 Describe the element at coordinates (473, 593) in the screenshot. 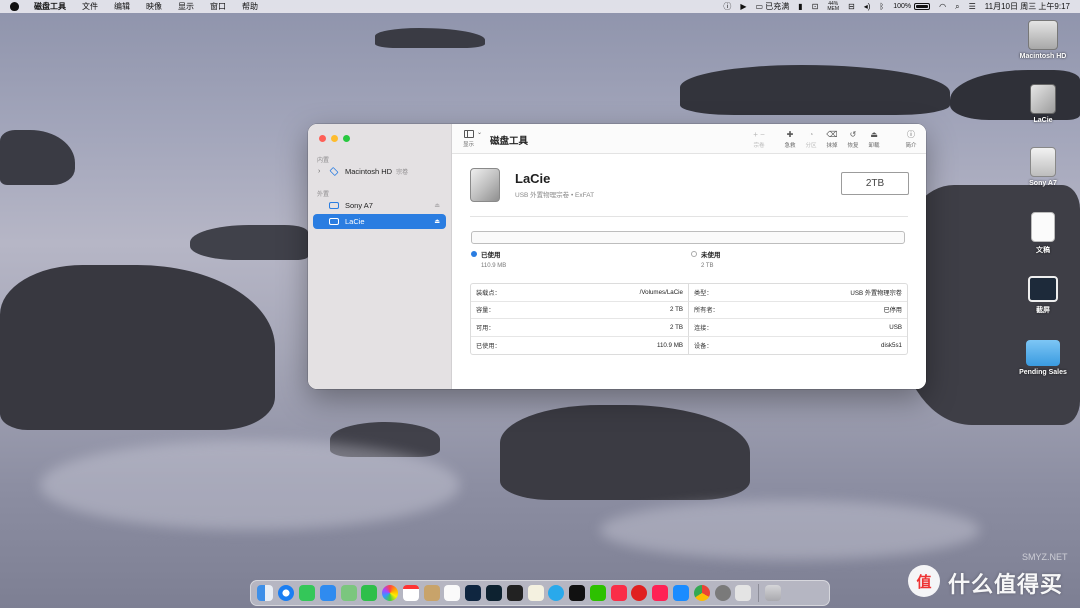

I see `photoshop-icon` at that location.